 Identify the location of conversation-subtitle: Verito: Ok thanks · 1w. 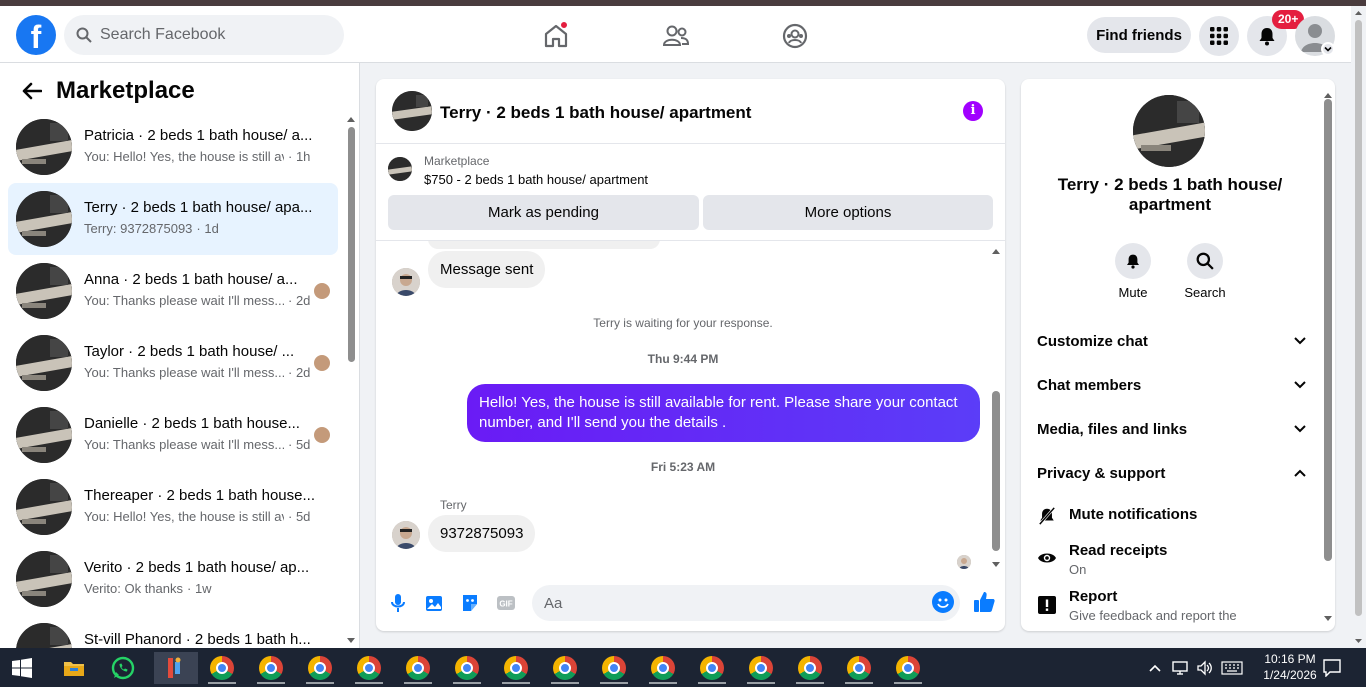
(204, 588).